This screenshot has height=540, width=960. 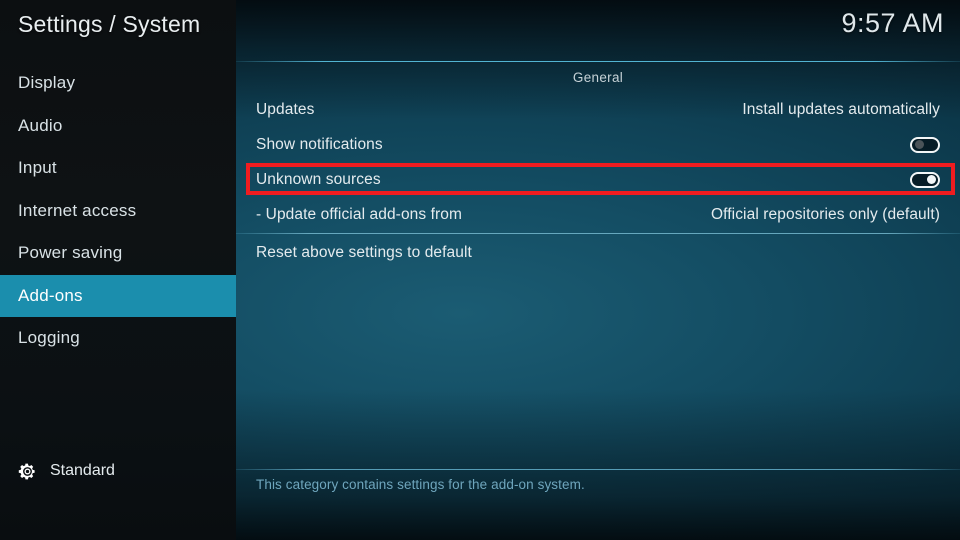 I want to click on setting-label: - Update official add-ons from, so click(x=359, y=214).